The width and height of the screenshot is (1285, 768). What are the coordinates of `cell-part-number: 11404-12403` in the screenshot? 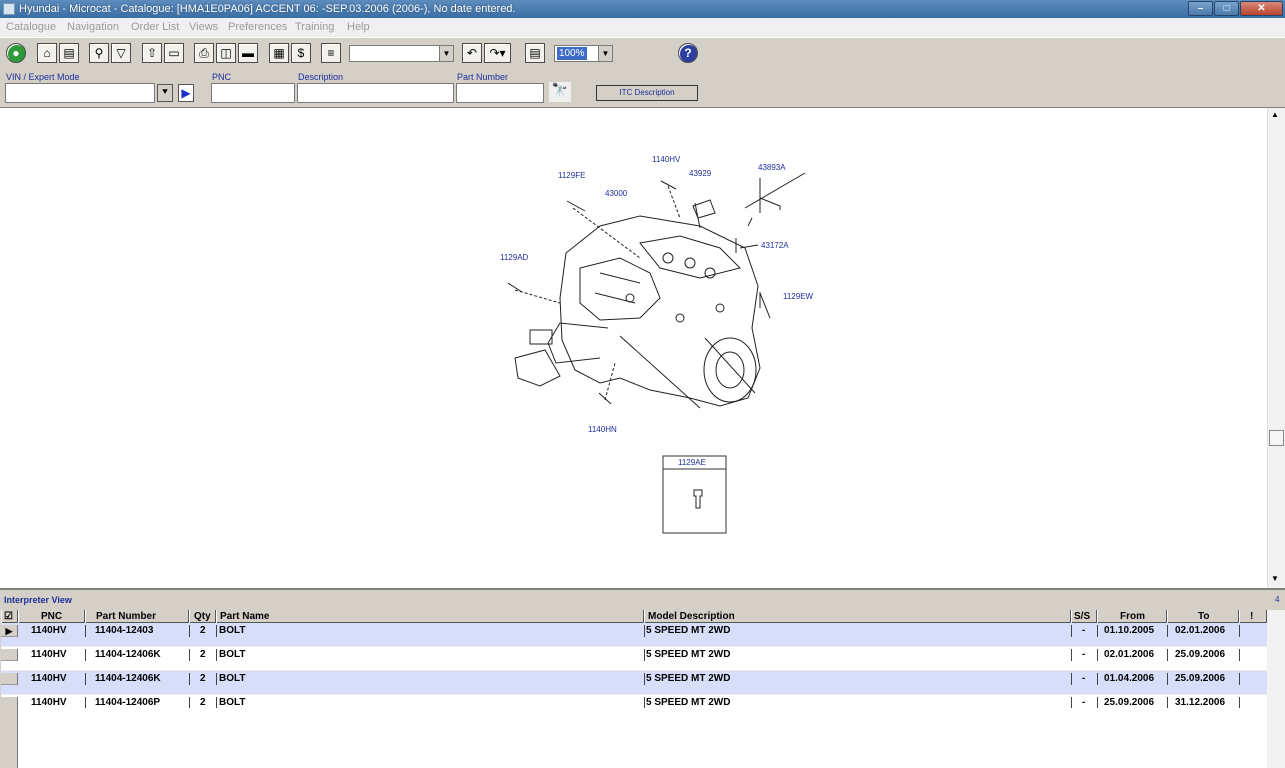 It's located at (124, 630).